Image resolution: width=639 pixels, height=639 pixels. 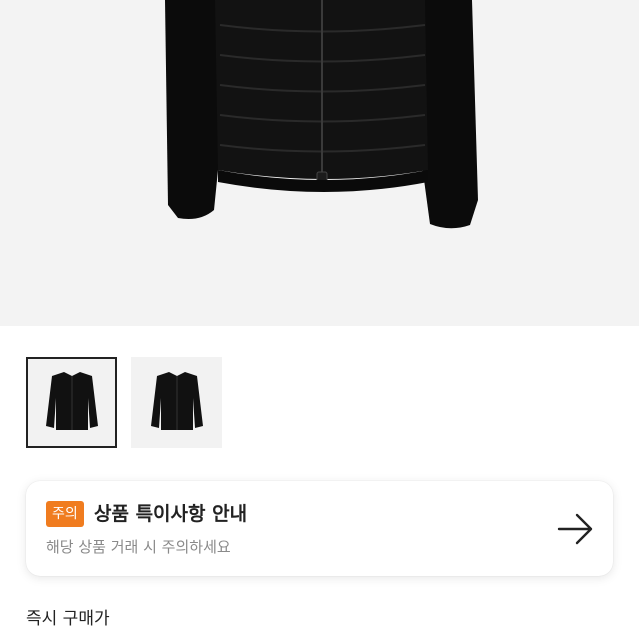 What do you see at coordinates (576, 531) in the screenshot?
I see `arrow-right-icon` at bounding box center [576, 531].